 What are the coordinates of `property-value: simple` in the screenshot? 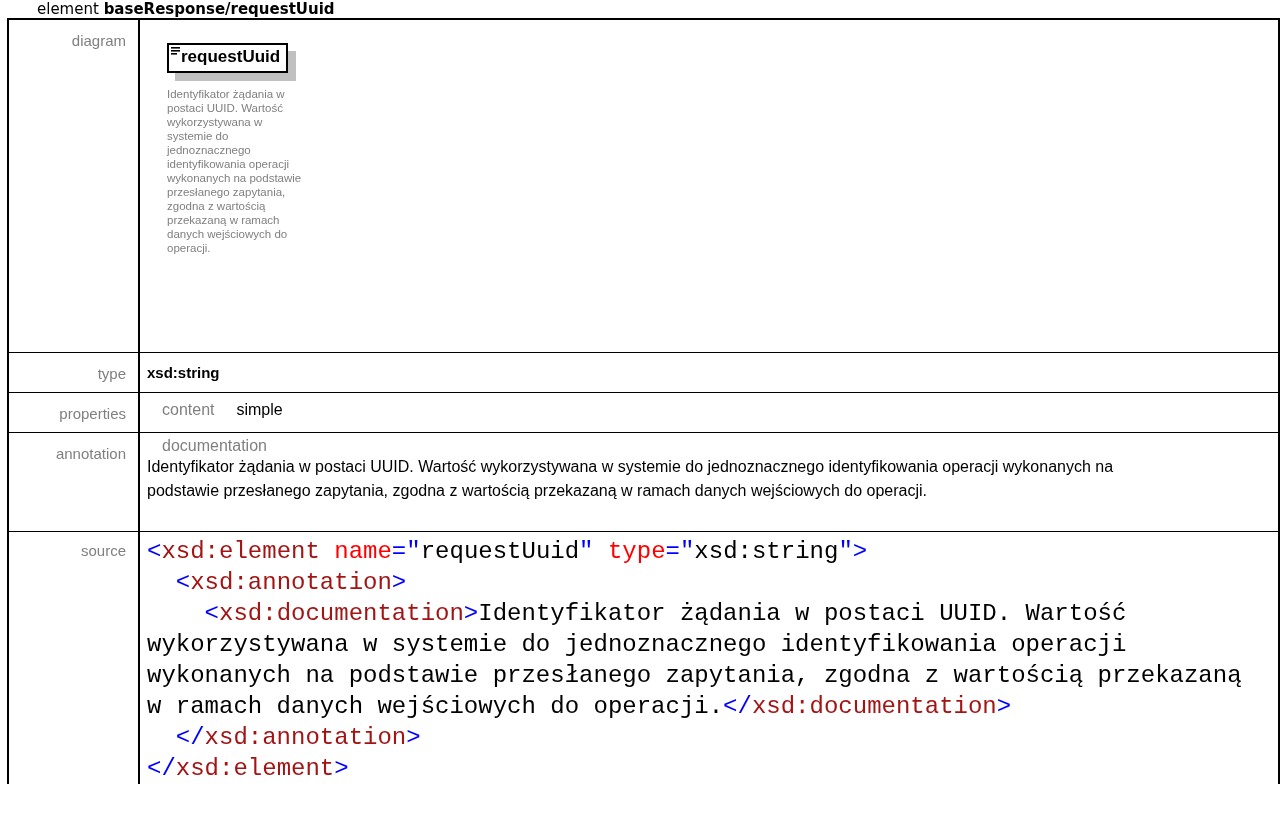 It's located at (259, 410).